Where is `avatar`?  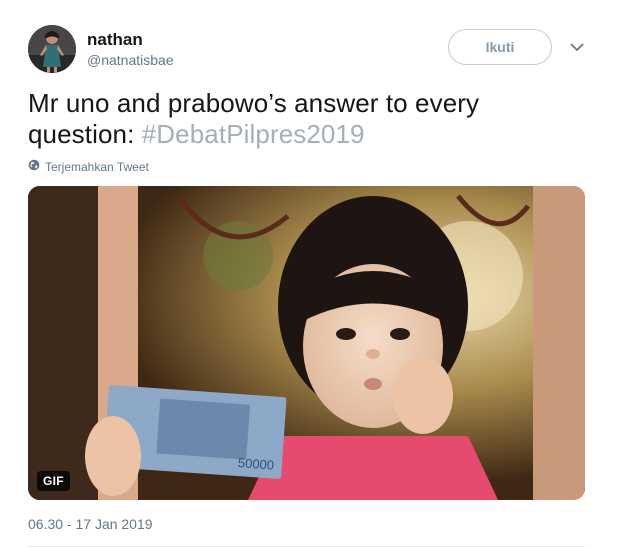 avatar is located at coordinates (52, 49).